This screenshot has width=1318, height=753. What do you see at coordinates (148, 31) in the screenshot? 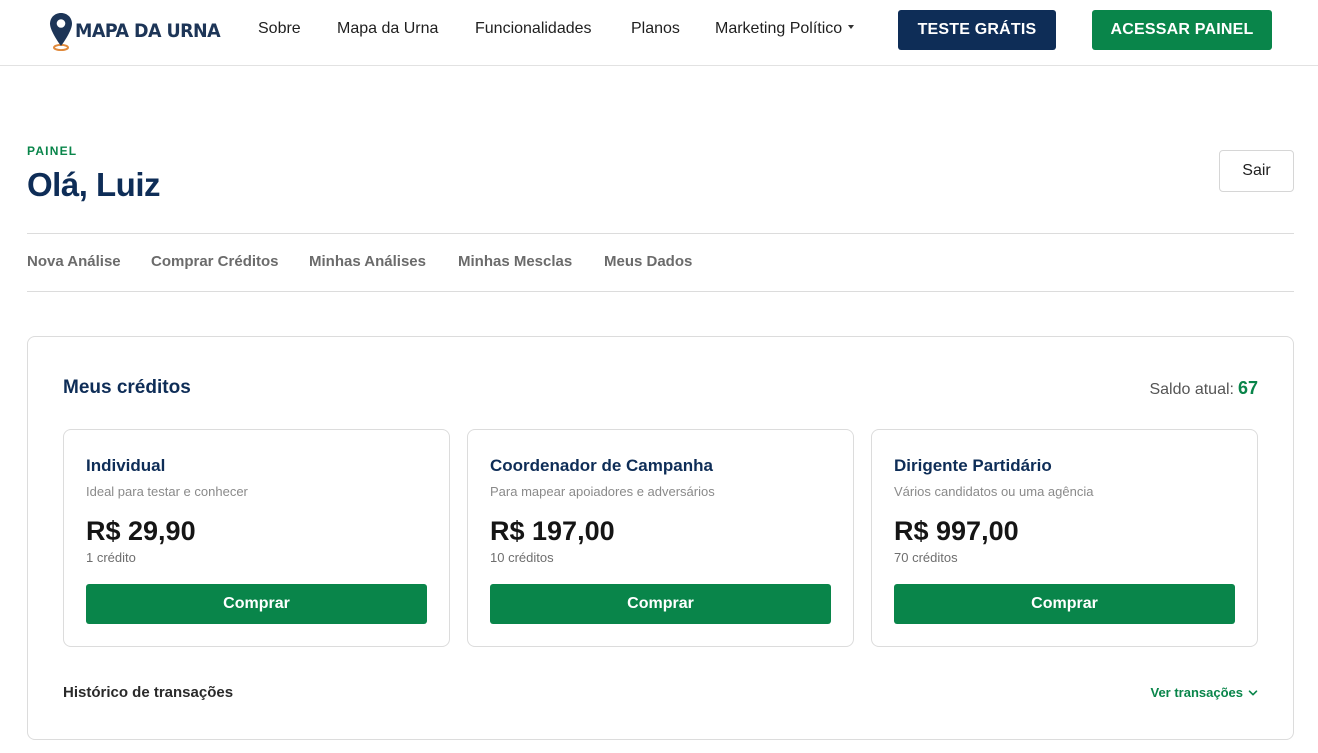
I see `logo-text: MAPA DA URNA` at bounding box center [148, 31].